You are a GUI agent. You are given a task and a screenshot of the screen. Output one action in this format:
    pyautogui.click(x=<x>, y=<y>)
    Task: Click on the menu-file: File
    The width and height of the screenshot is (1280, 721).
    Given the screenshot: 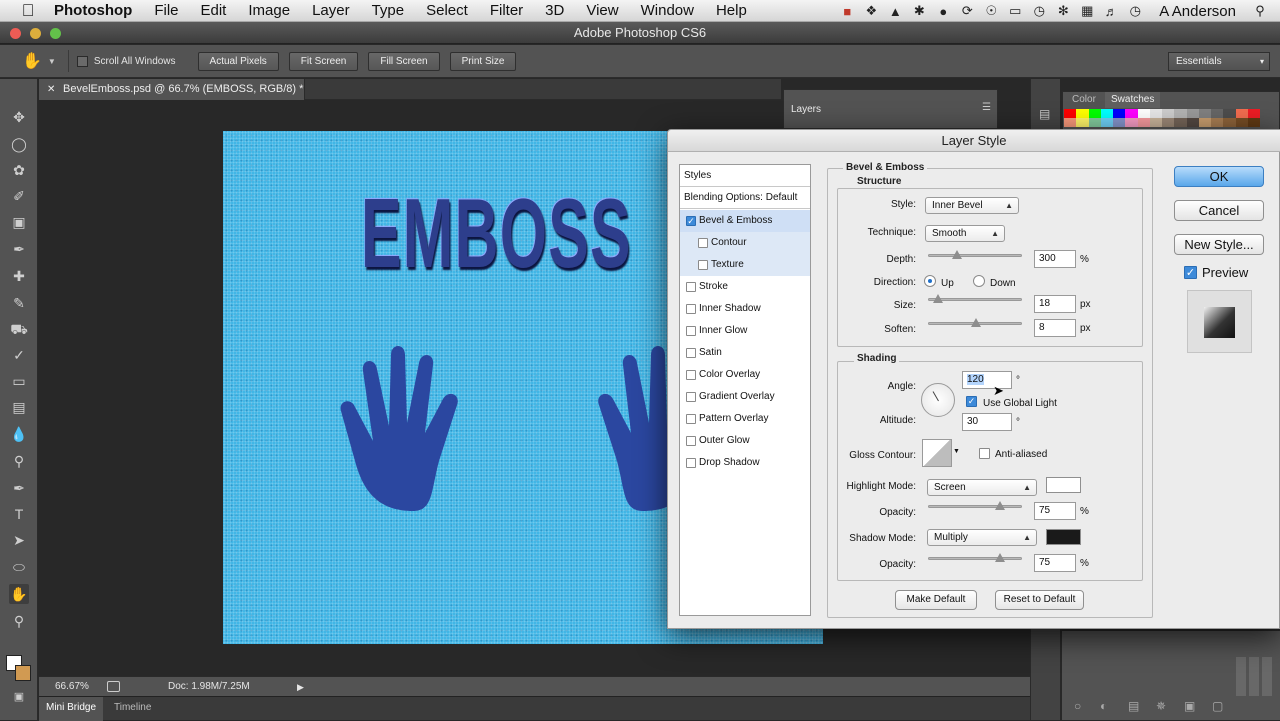 What is the action you would take?
    pyautogui.click(x=166, y=11)
    